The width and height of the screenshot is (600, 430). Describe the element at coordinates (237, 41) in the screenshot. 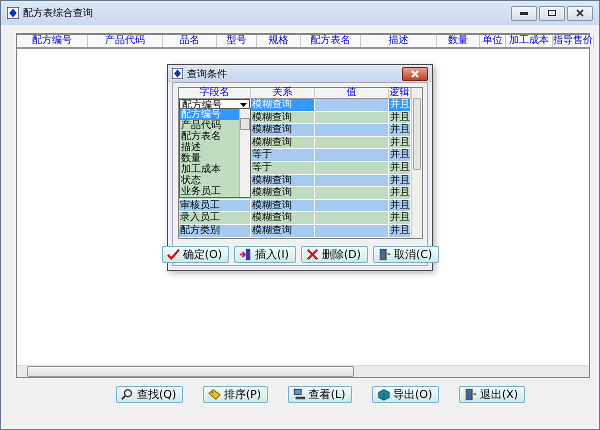

I see `column-header: 型号` at that location.